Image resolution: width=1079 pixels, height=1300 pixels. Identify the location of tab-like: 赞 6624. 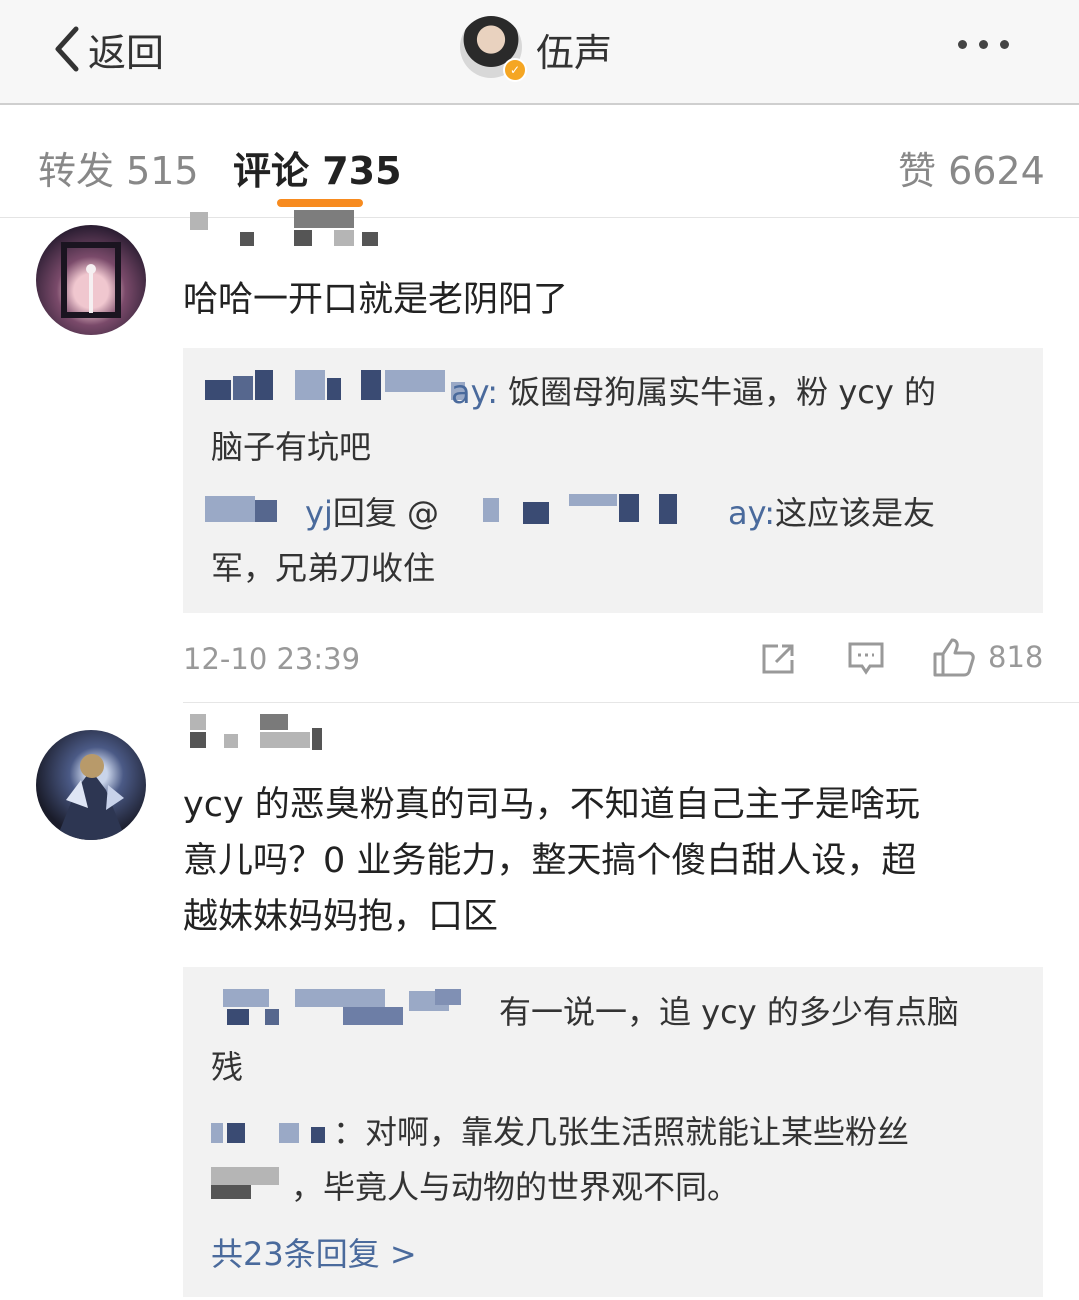
(971, 167).